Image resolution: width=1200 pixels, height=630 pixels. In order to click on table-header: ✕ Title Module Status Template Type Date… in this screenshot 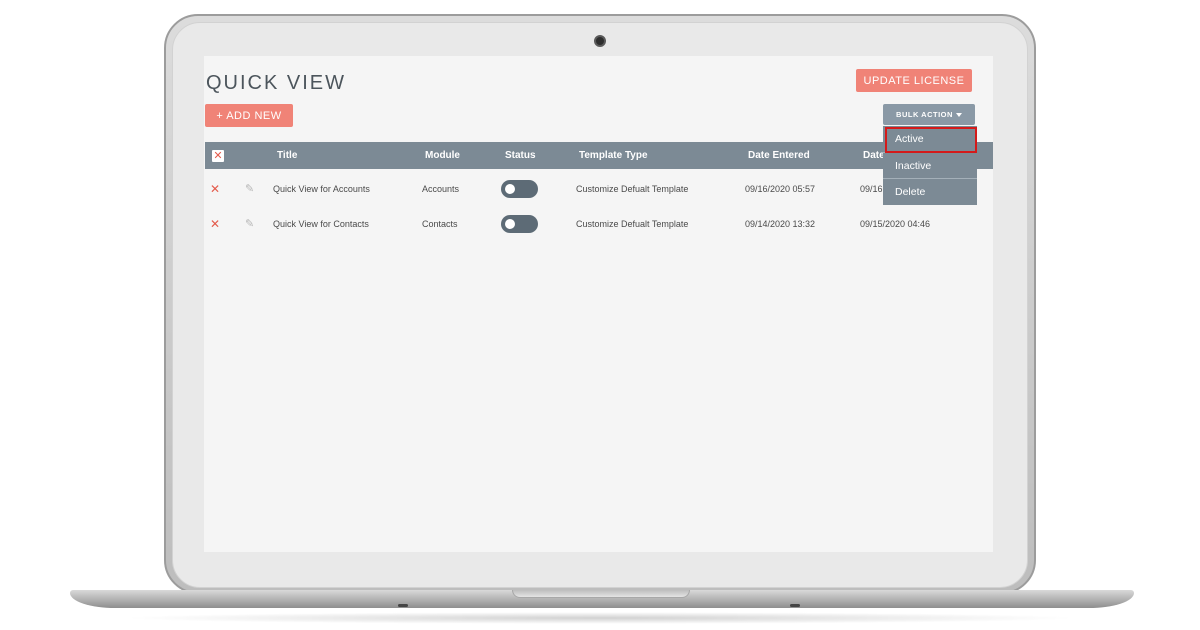, I will do `click(599, 155)`.